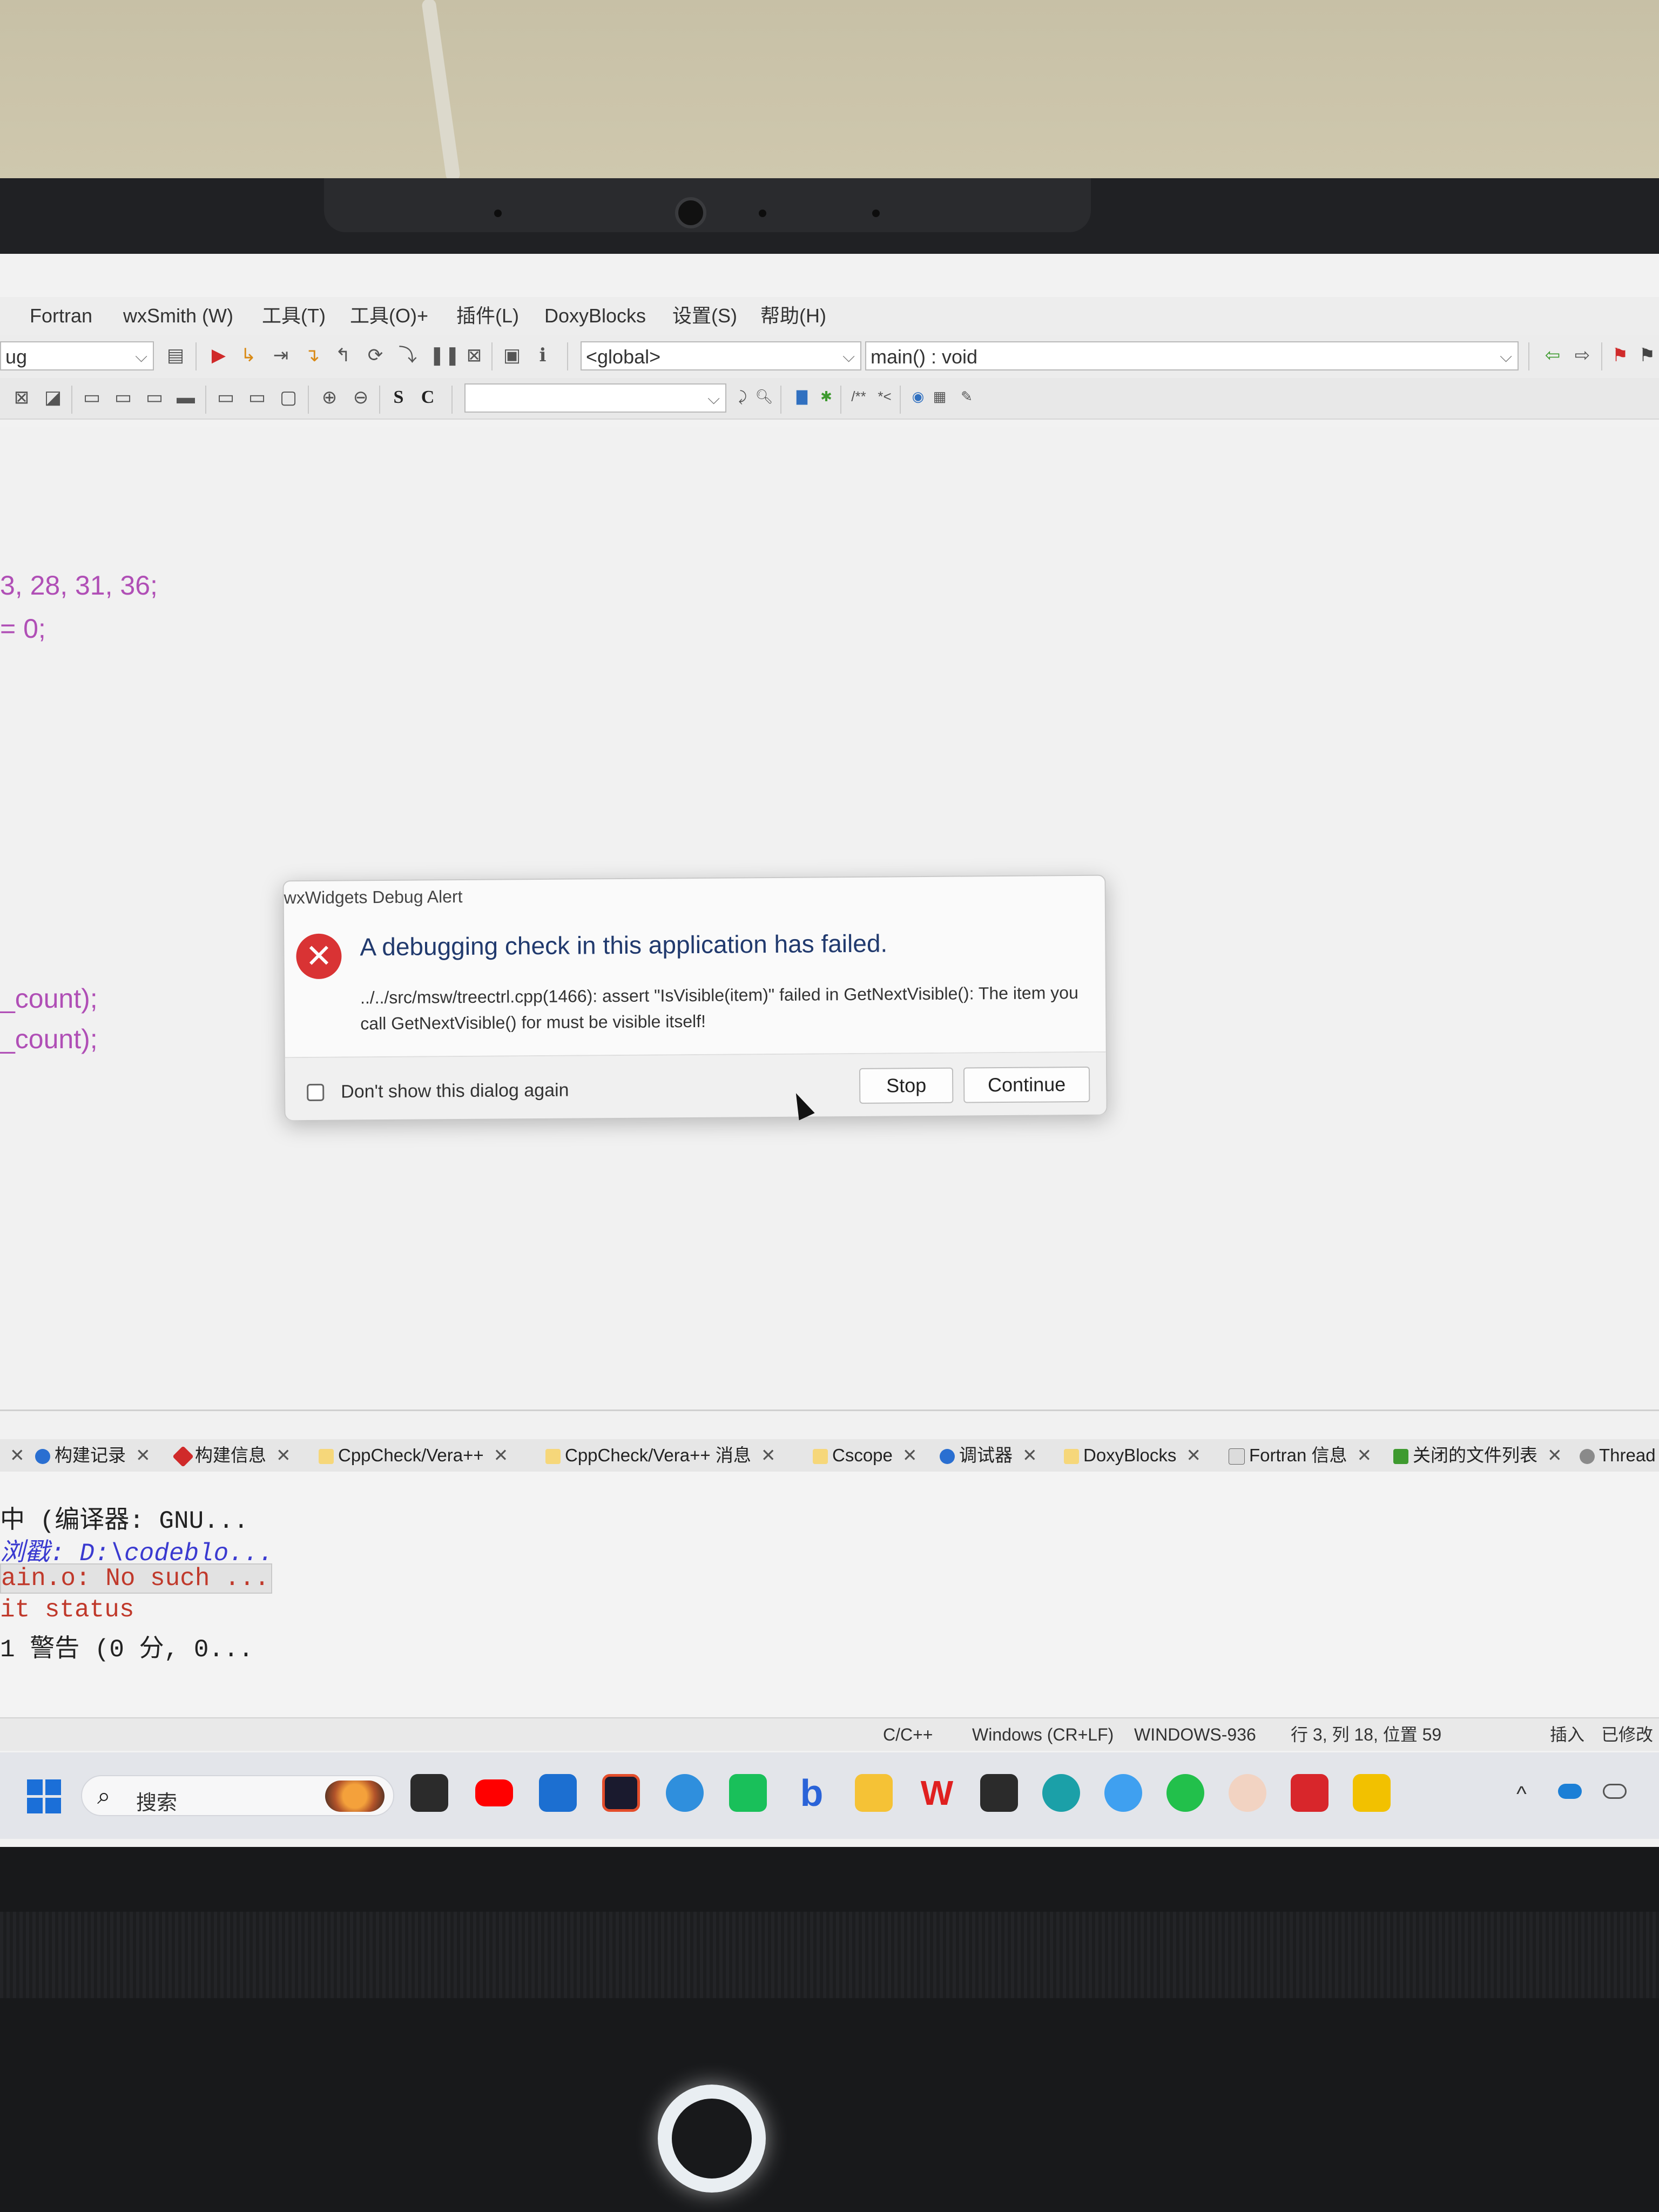 Image resolution: width=1659 pixels, height=2212 pixels. Describe the element at coordinates (1192, 355) in the screenshot. I see `function-select: main() : void ⌵` at that location.